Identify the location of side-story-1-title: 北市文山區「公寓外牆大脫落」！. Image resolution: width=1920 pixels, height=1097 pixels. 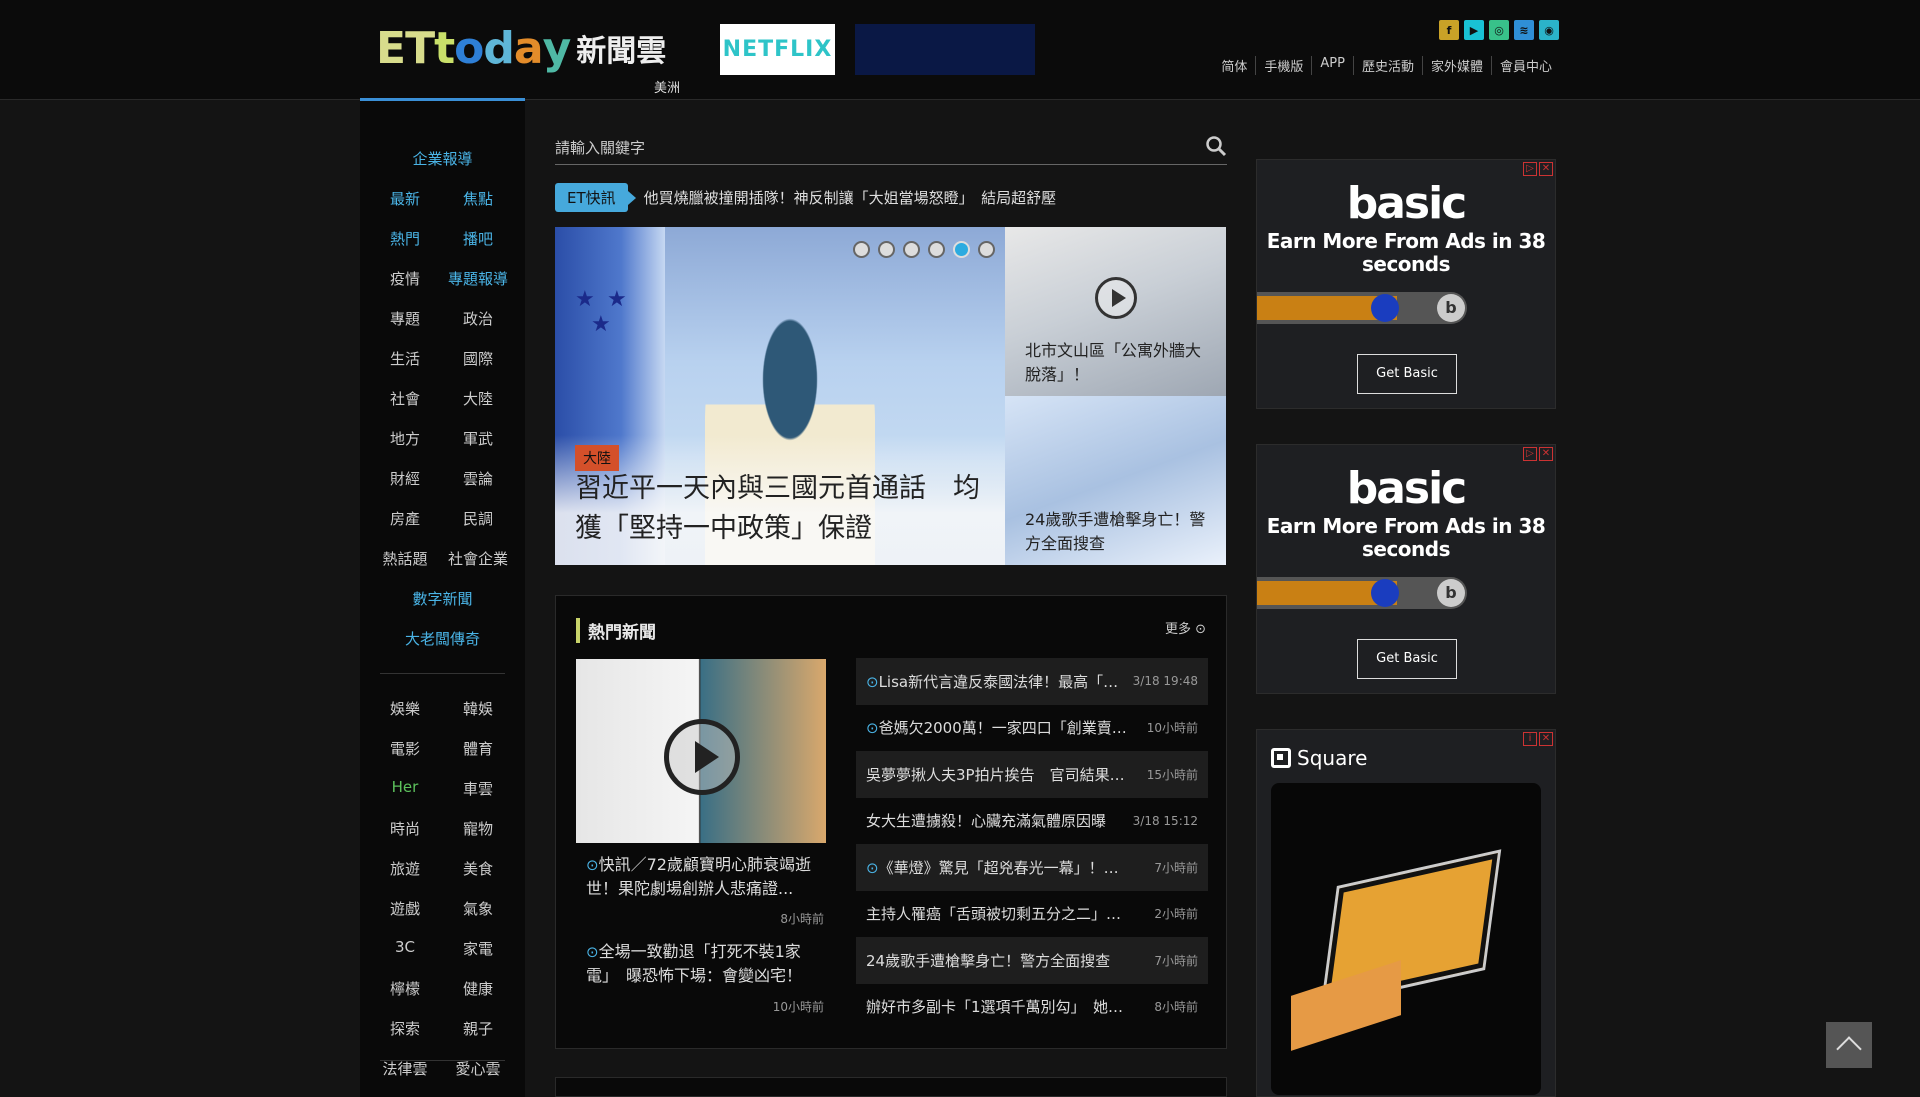
(1120, 363).